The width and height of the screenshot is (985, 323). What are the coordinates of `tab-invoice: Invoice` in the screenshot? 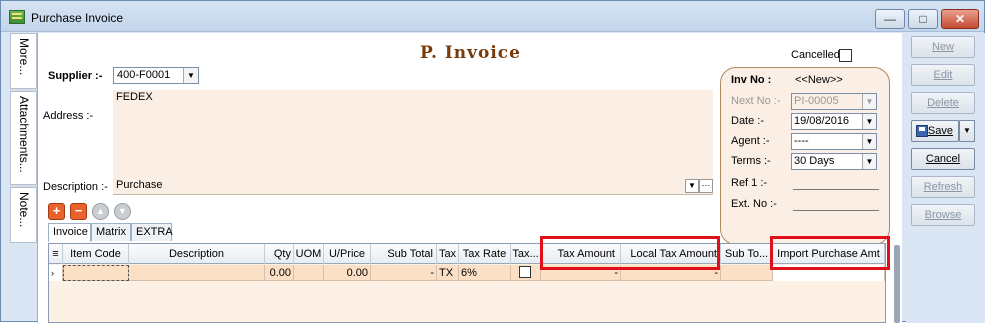 It's located at (69, 232).